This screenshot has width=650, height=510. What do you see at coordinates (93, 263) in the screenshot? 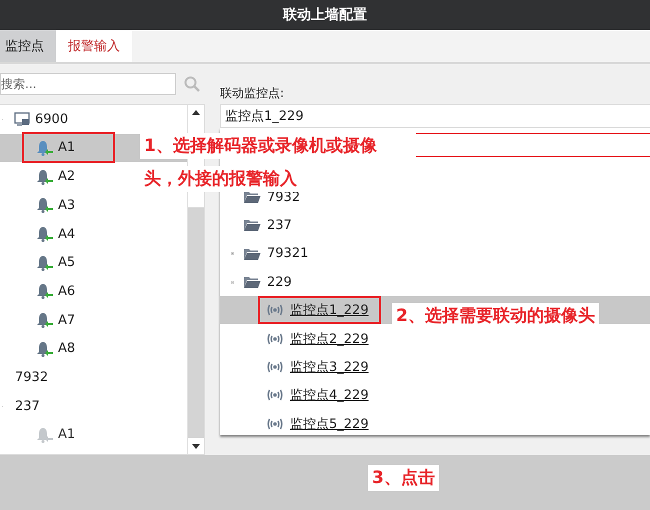
I see `tree-item: A5` at bounding box center [93, 263].